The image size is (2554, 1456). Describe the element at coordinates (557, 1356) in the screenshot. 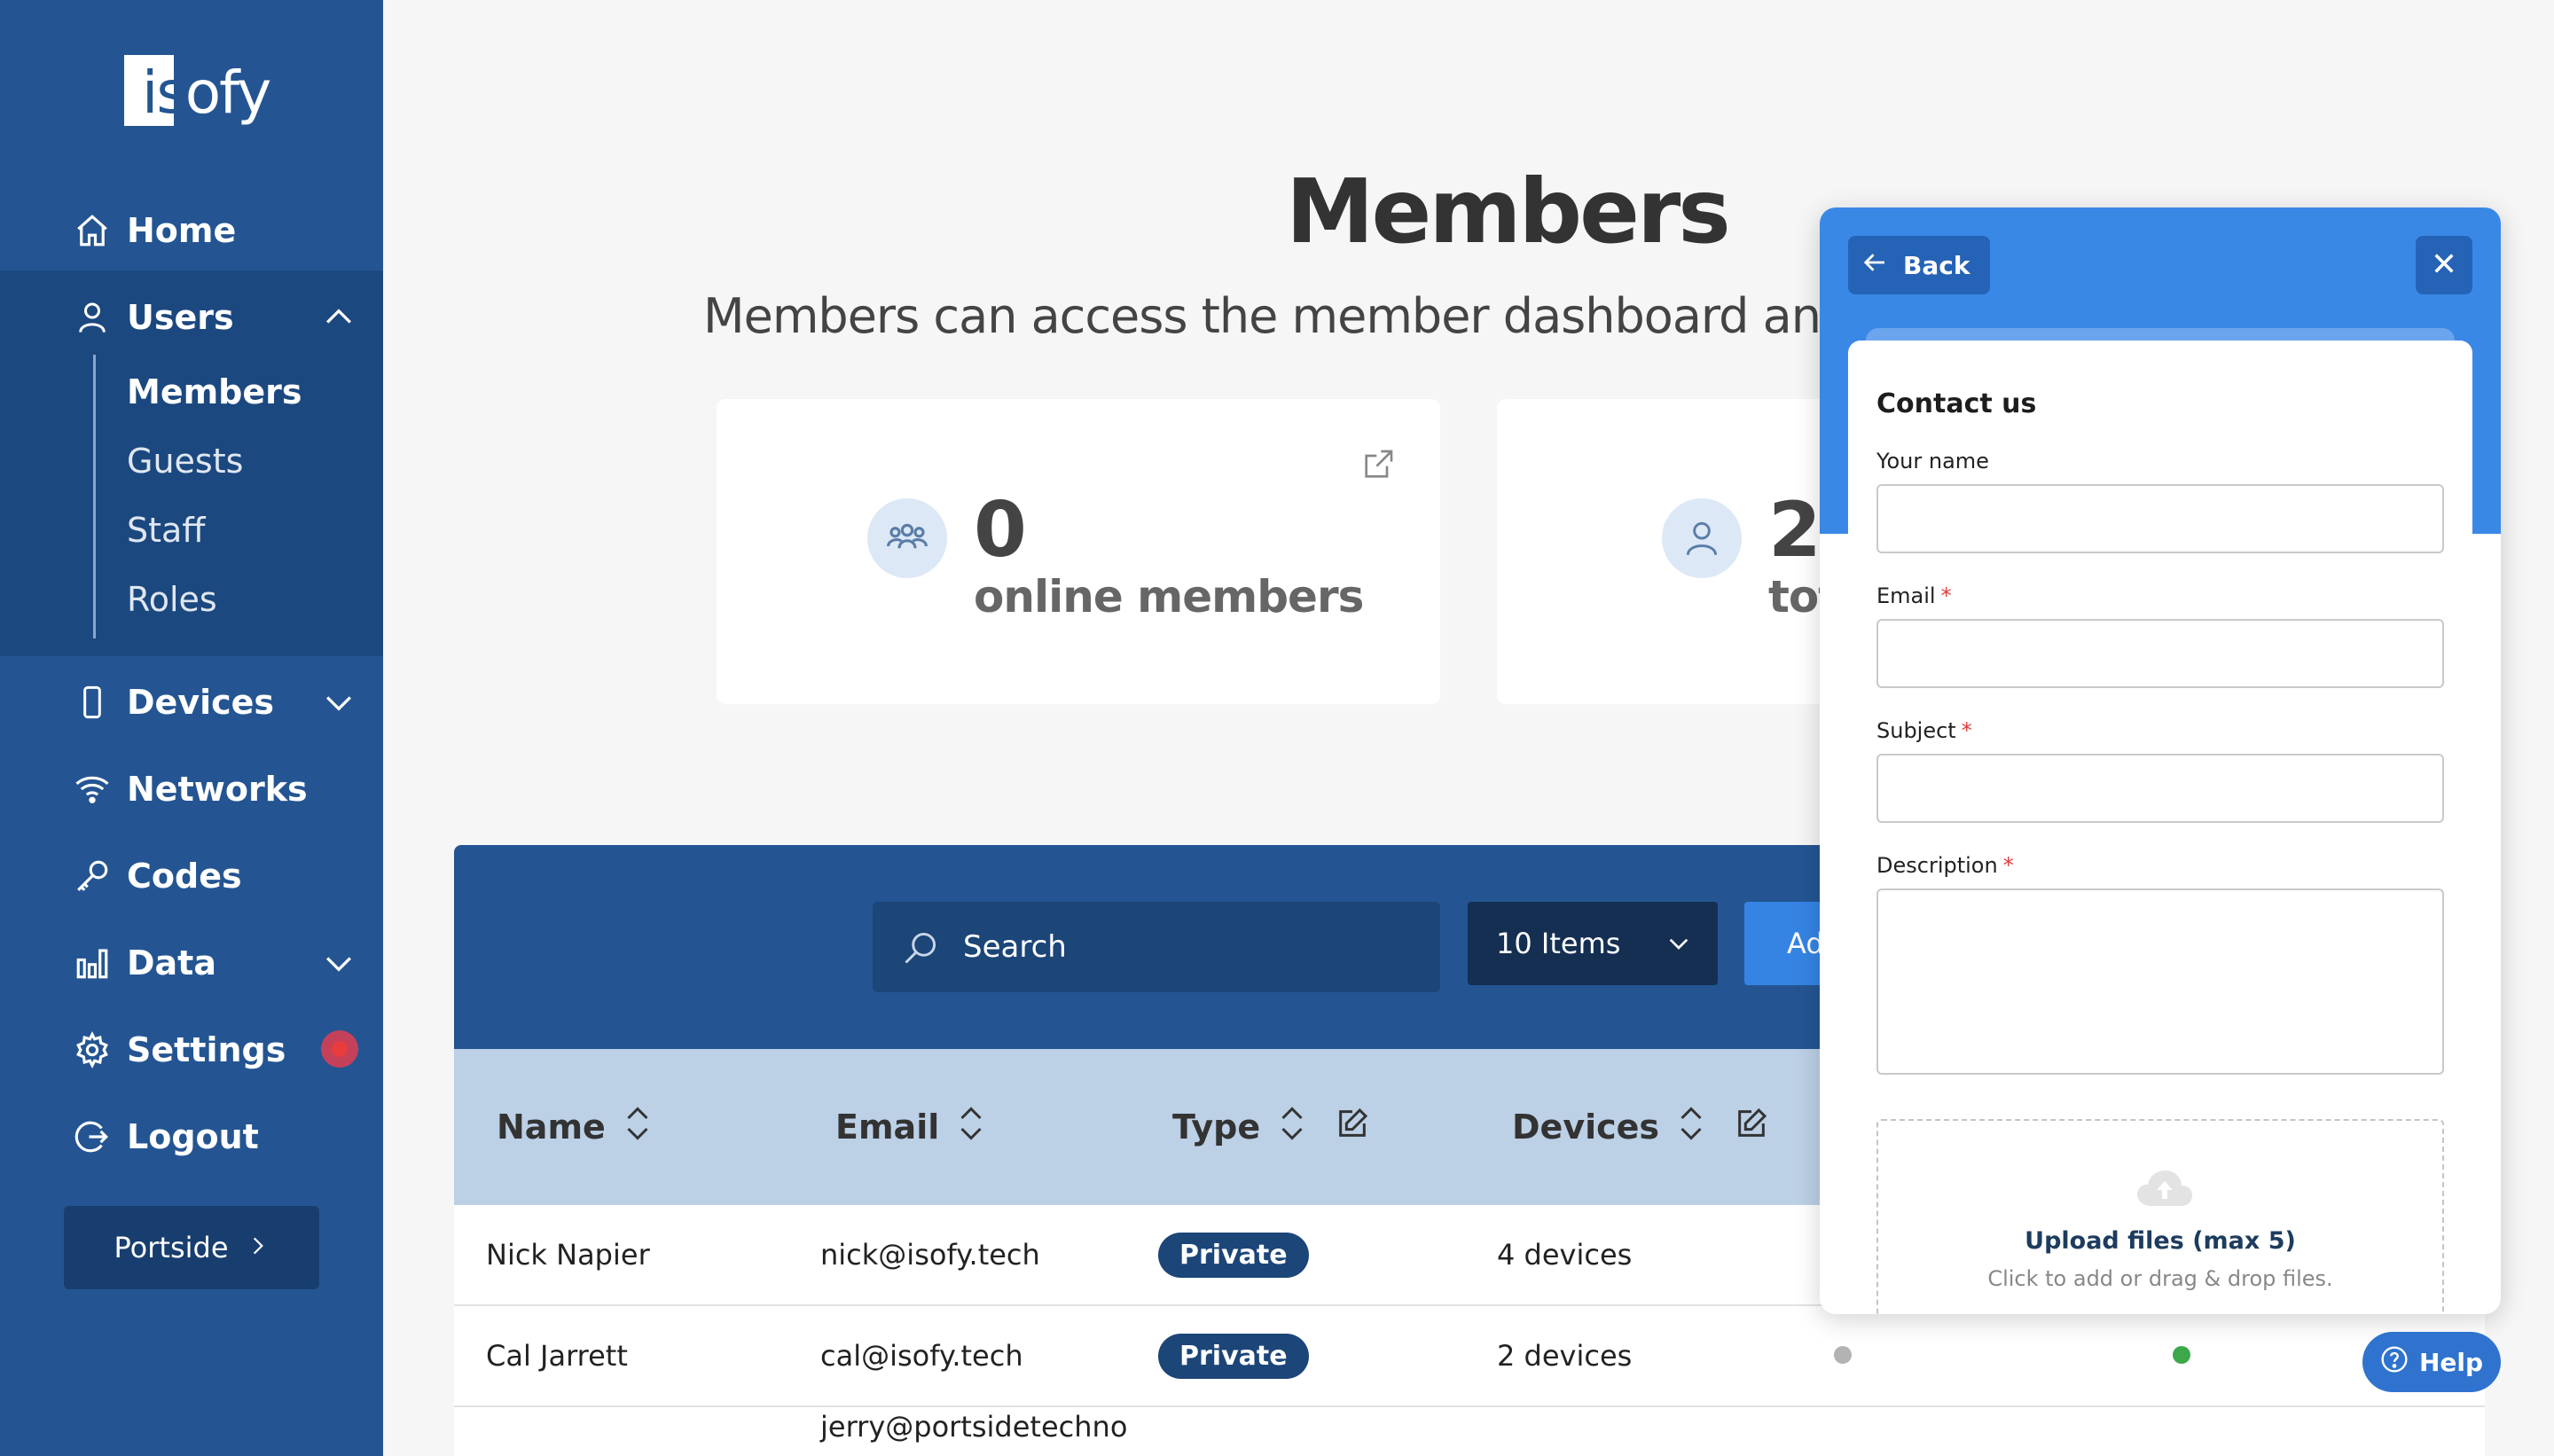

I see `cell-name: Cal Jarrett` at that location.